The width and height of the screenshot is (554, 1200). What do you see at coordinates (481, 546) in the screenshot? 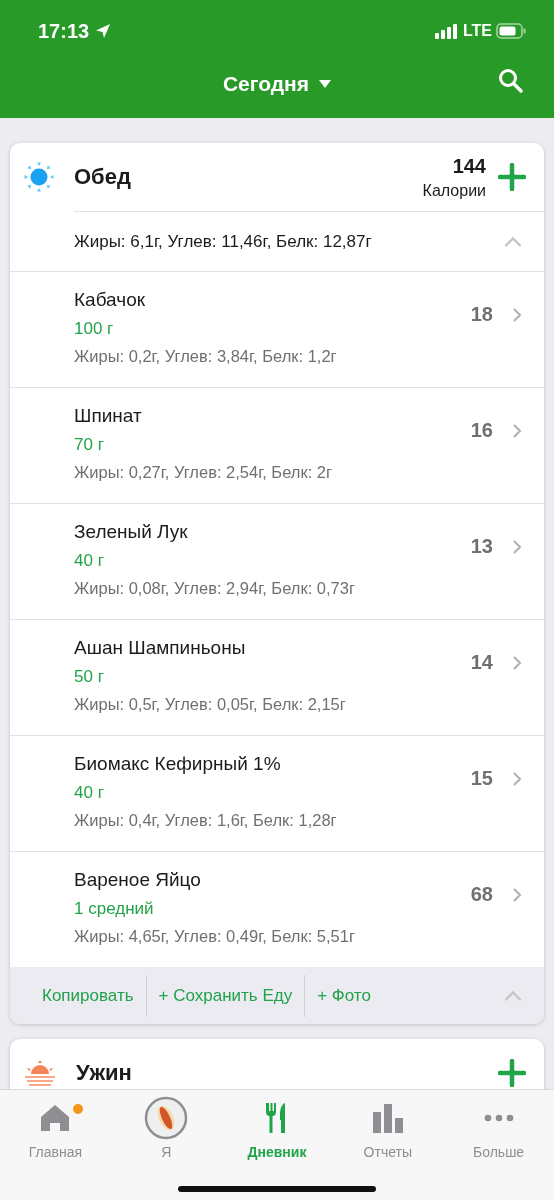
I see `food-calories: 13` at bounding box center [481, 546].